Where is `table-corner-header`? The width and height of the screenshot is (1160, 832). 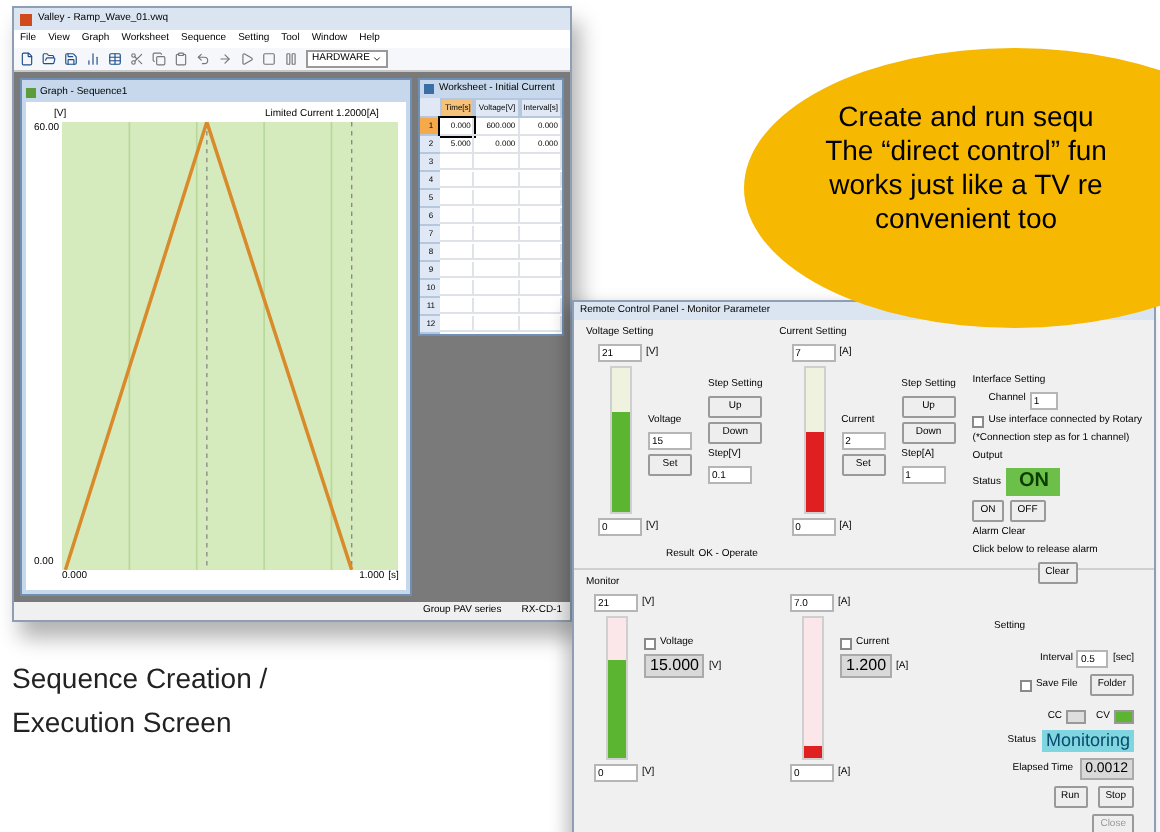
table-corner-header is located at coordinates (430, 108).